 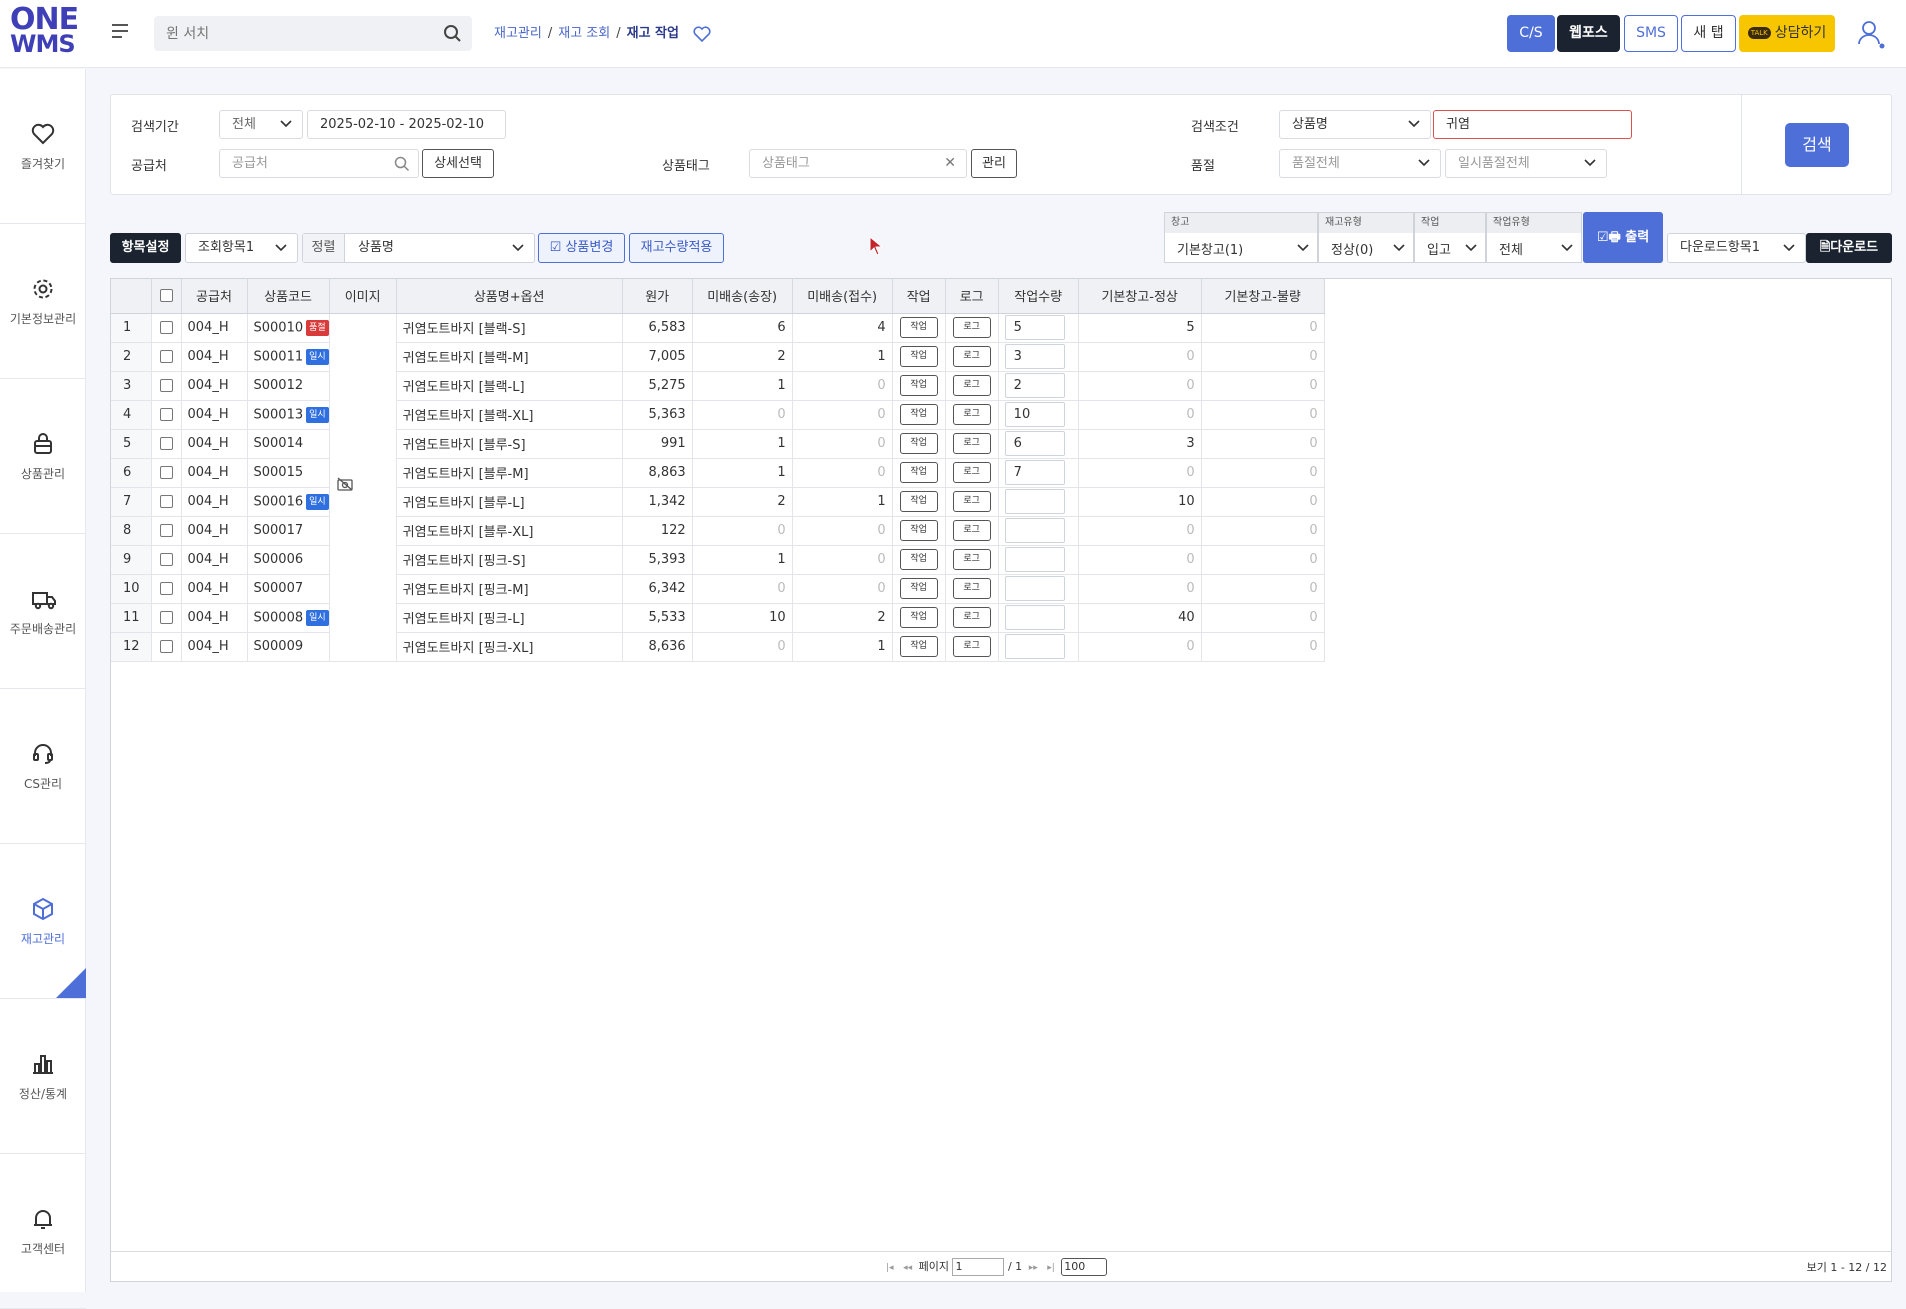 I want to click on column-header: 미배송(접수), so click(x=842, y=296).